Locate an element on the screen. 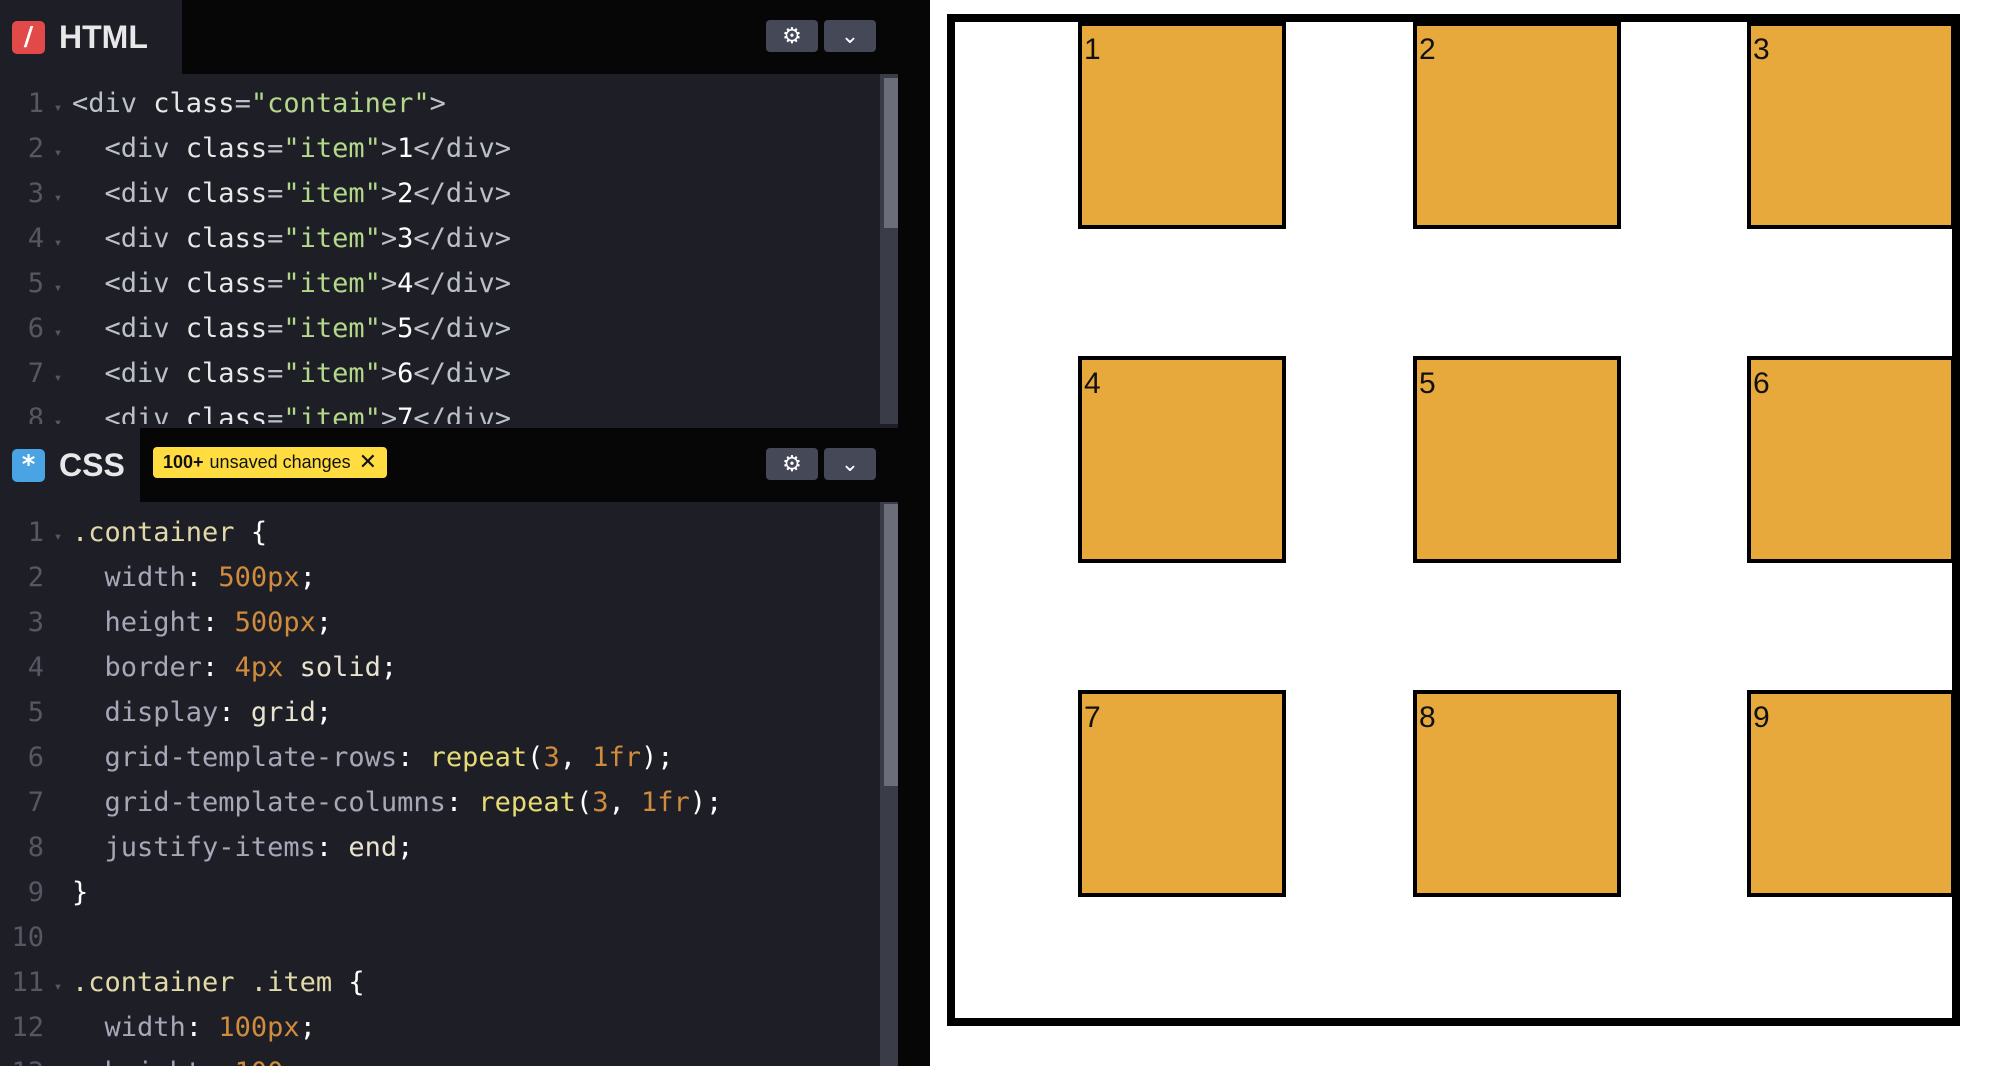  html-scroll-thumb is located at coordinates (891, 153).